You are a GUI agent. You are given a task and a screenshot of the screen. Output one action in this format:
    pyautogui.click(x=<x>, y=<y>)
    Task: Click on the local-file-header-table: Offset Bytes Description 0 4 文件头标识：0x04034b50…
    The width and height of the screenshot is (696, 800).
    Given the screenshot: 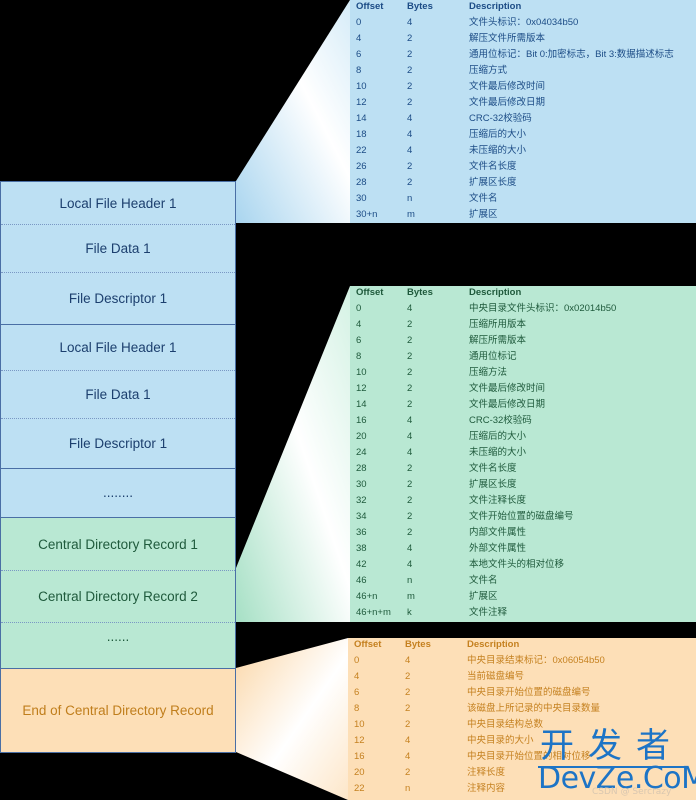 What is the action you would take?
    pyautogui.click(x=523, y=111)
    